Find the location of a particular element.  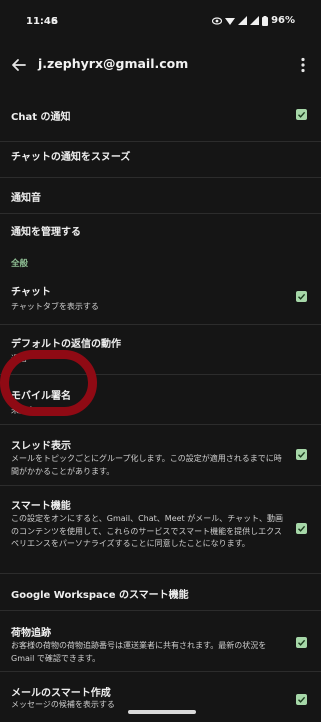

battery-icon is located at coordinates (265, 20).